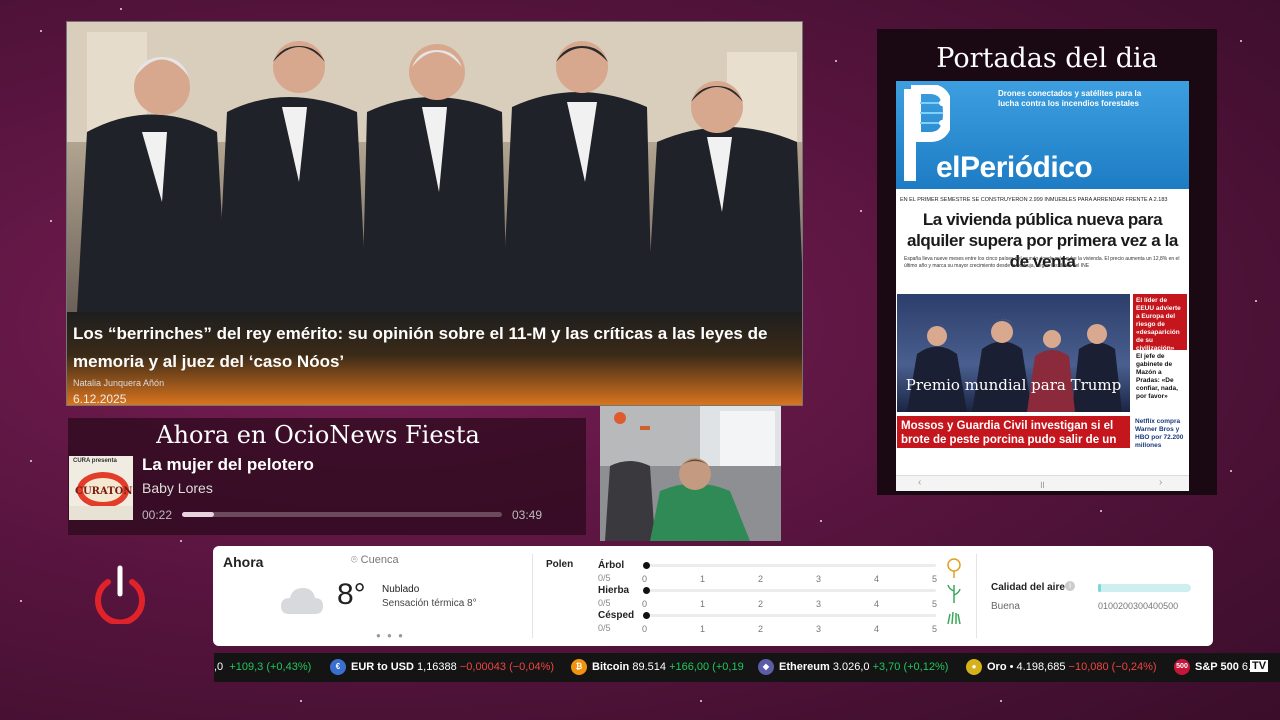 Image resolution: width=1280 pixels, height=720 pixels. I want to click on player-heading: Ahora en OcioNews Fiesta, so click(318, 435).